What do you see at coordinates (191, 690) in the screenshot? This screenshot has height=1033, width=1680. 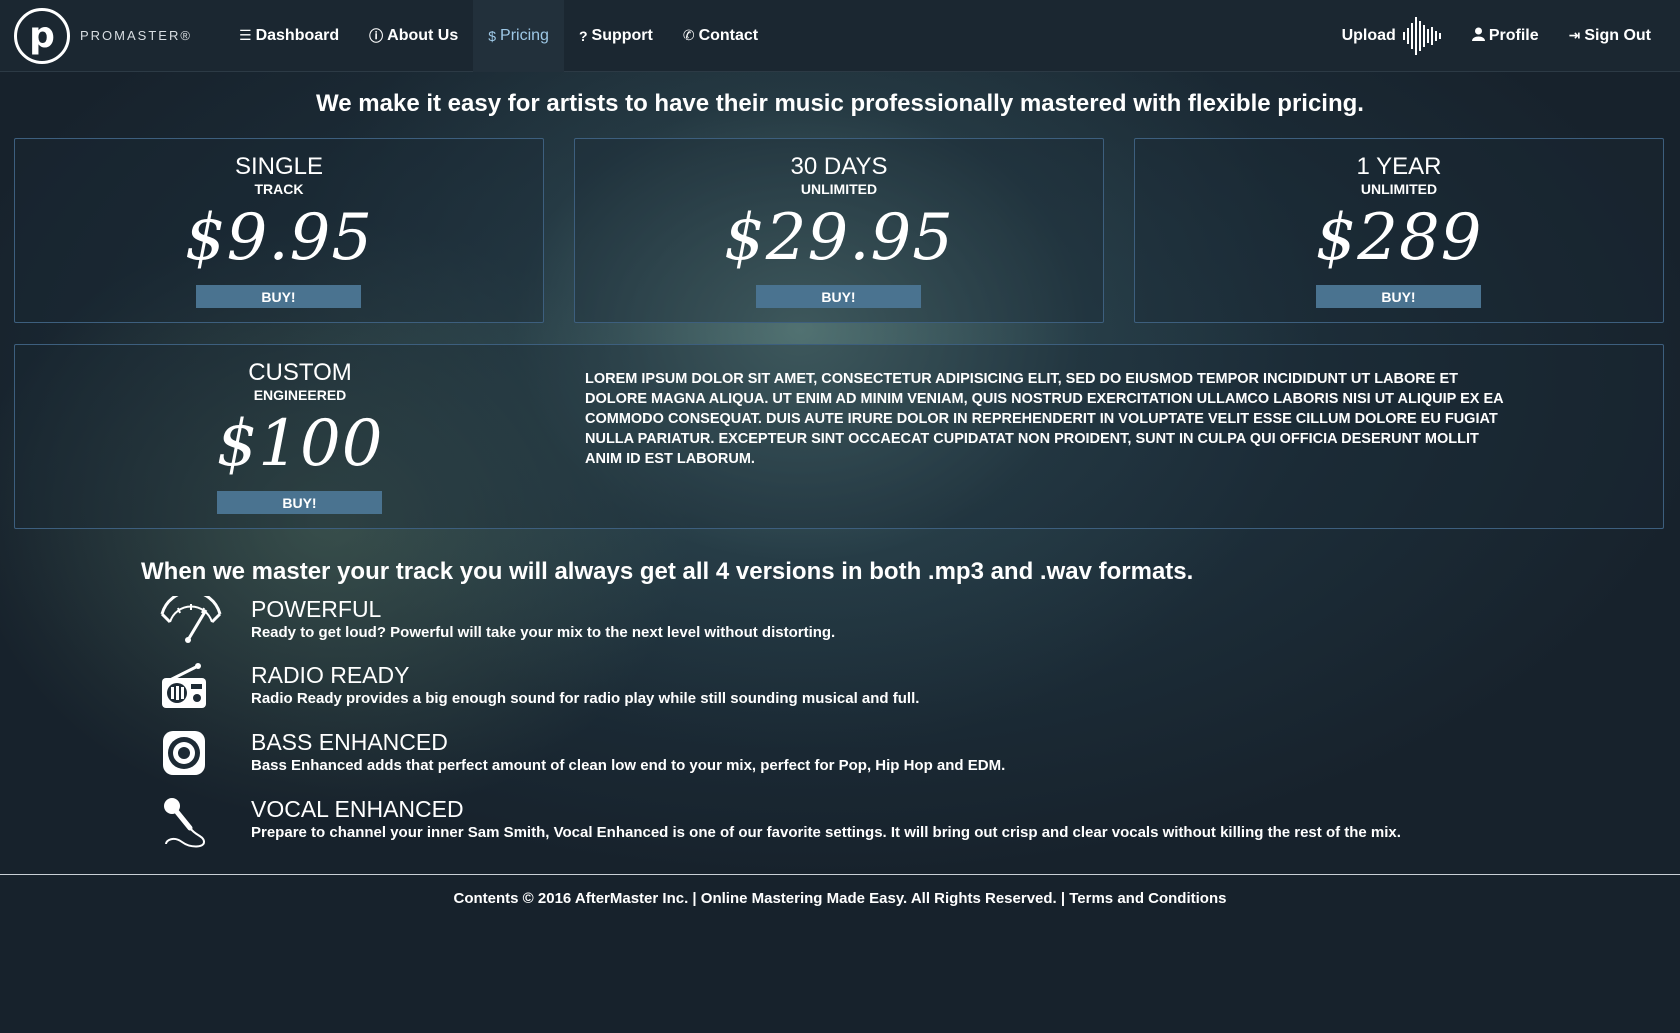 I see `radio-icon` at bounding box center [191, 690].